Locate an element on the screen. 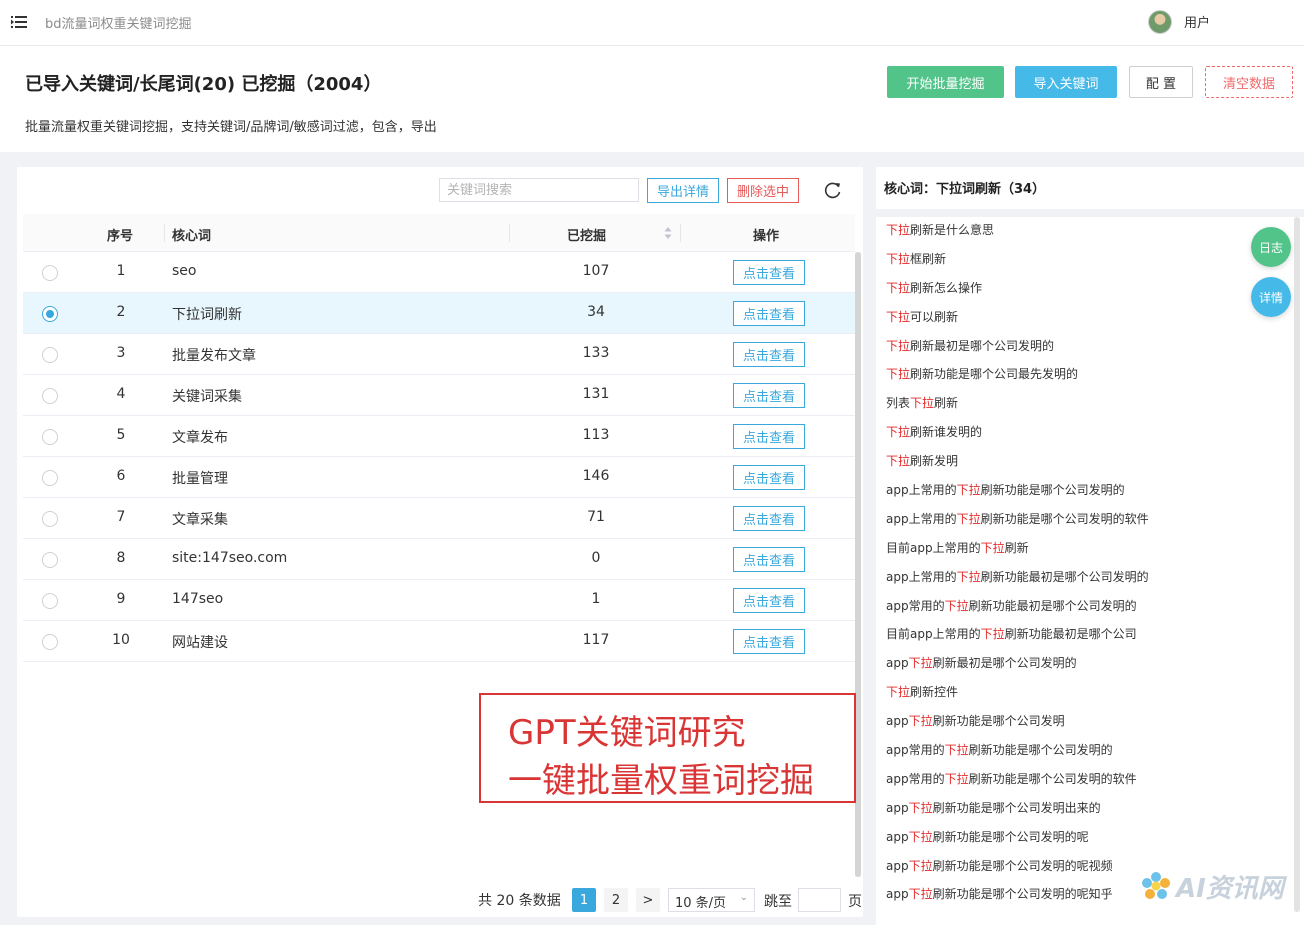  config-button: 配 置 is located at coordinates (1161, 82).